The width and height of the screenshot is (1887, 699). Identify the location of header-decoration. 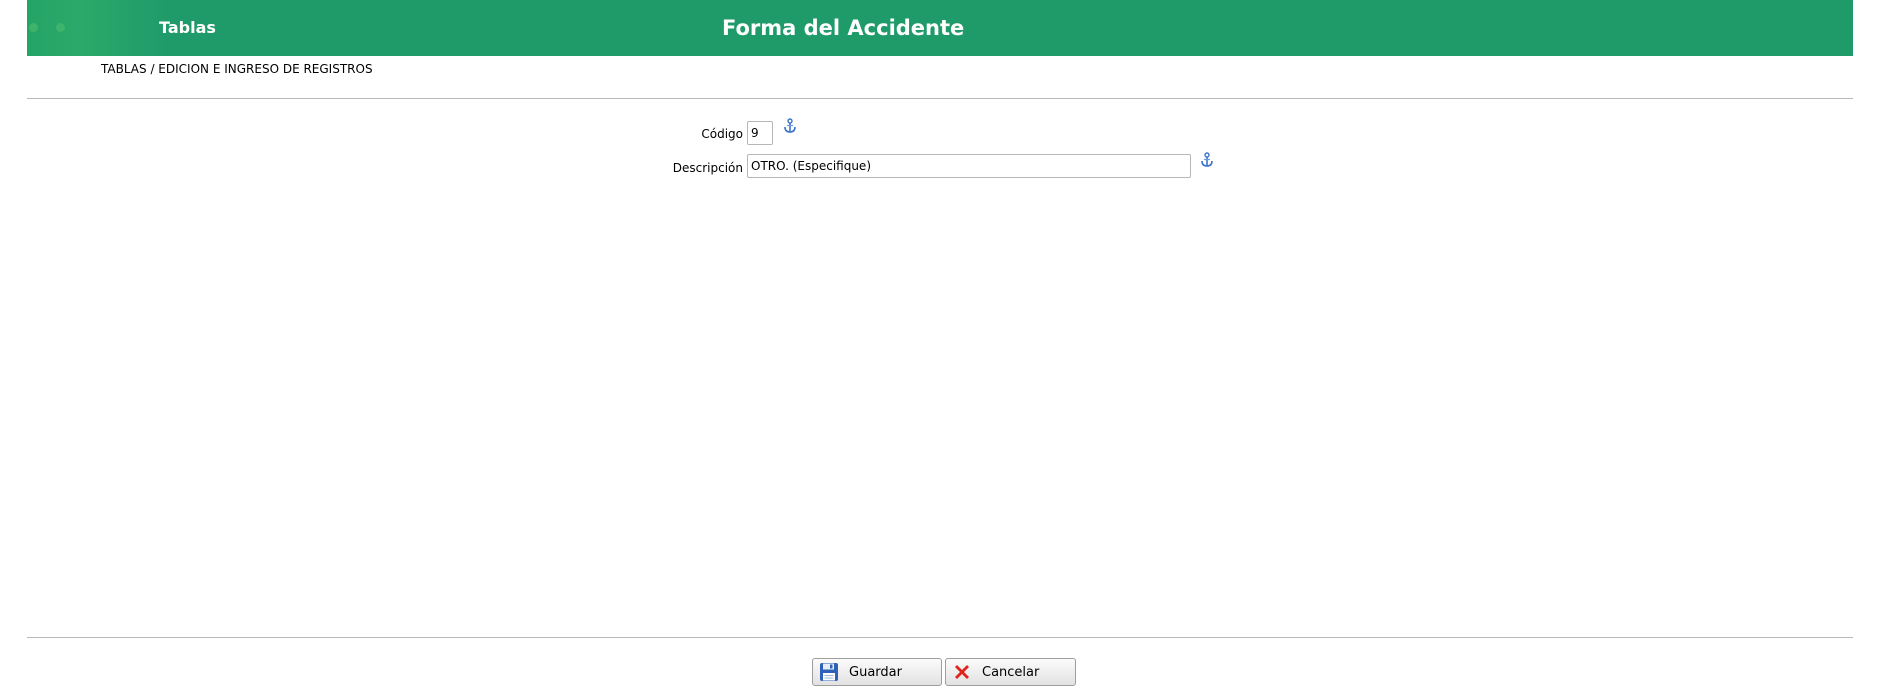
(97, 28).